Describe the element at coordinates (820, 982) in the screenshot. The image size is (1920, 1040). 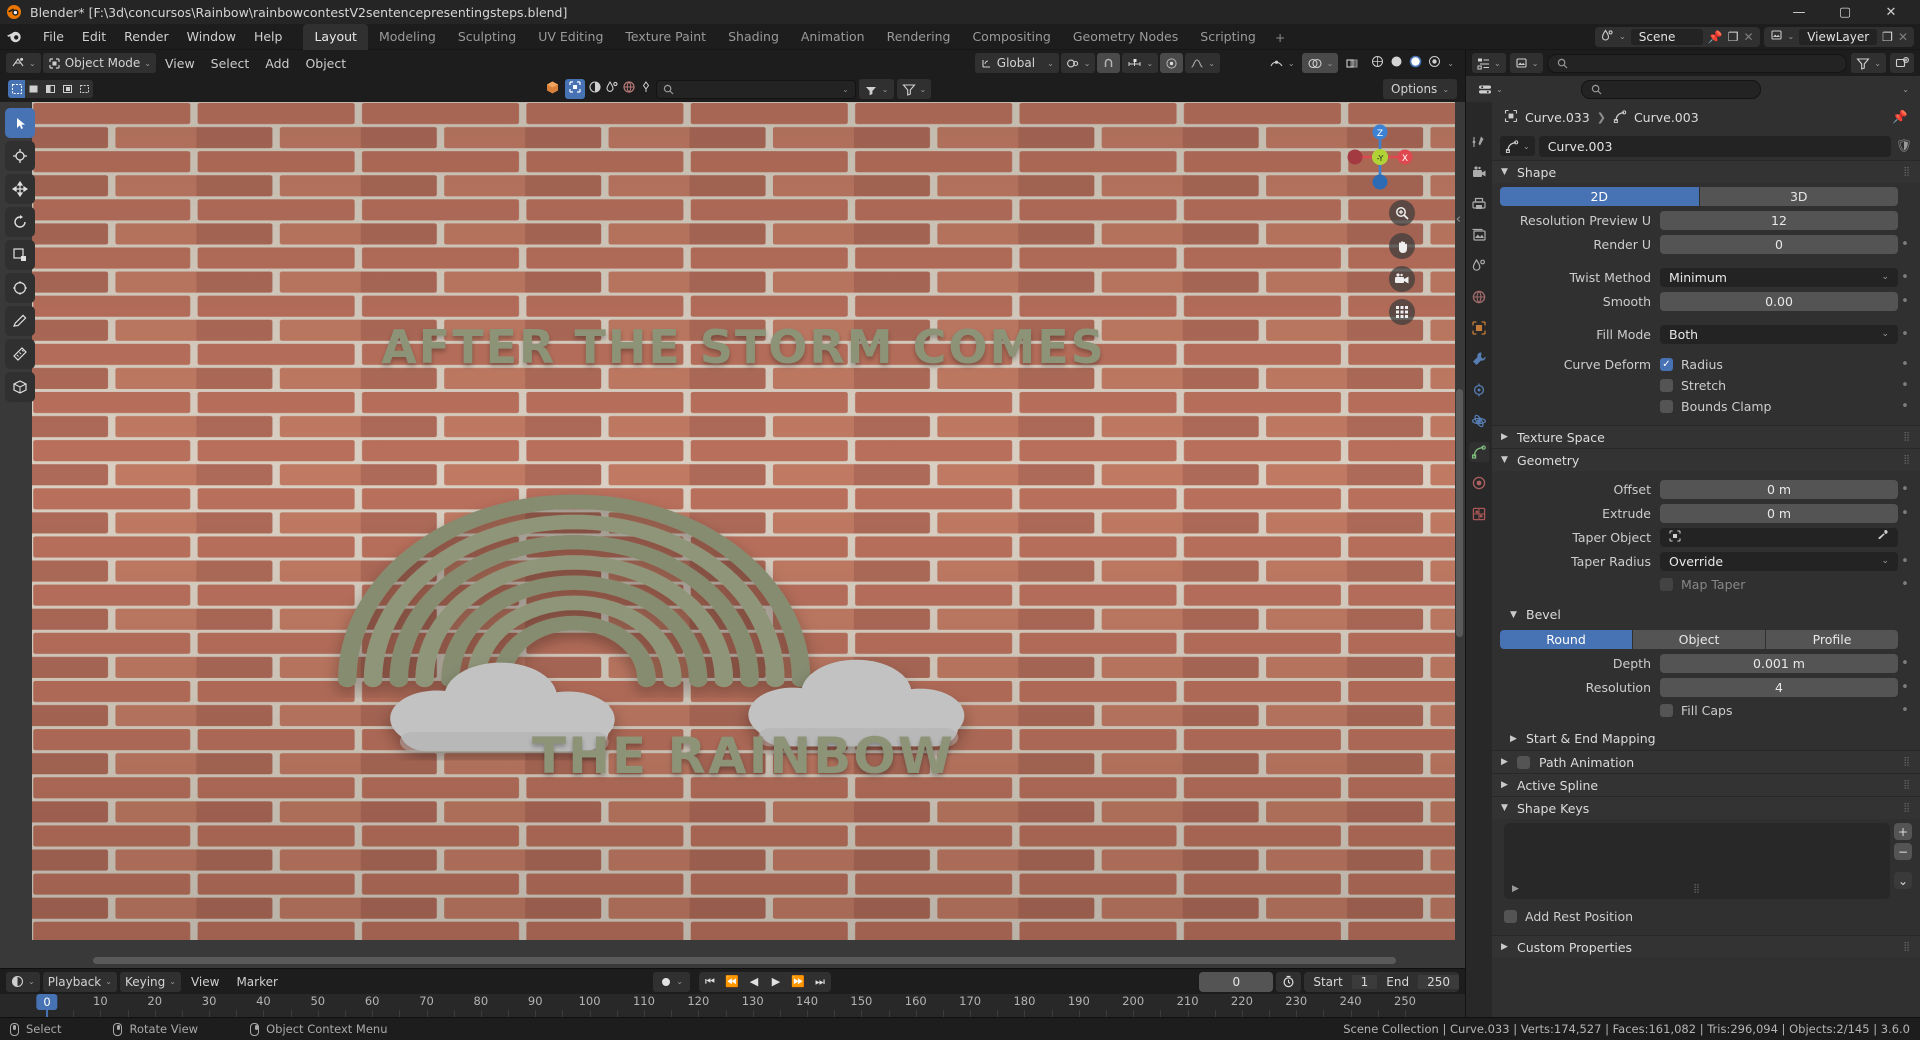
I see `jump-to-end-button: ⏭` at that location.